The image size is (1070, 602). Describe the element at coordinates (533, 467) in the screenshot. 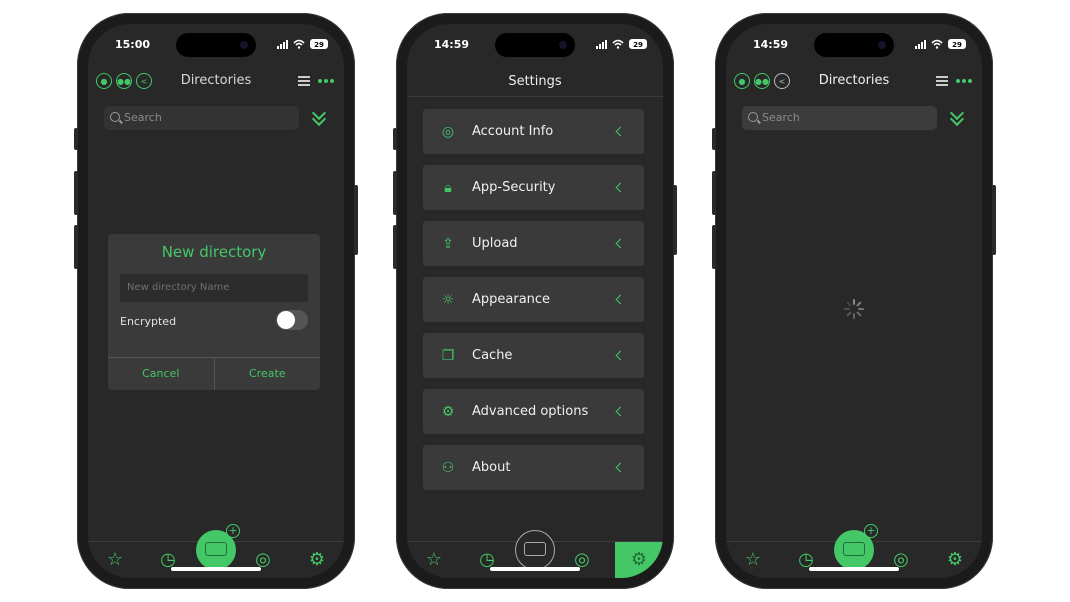

I see `settings-item-about: ⚇ About` at that location.